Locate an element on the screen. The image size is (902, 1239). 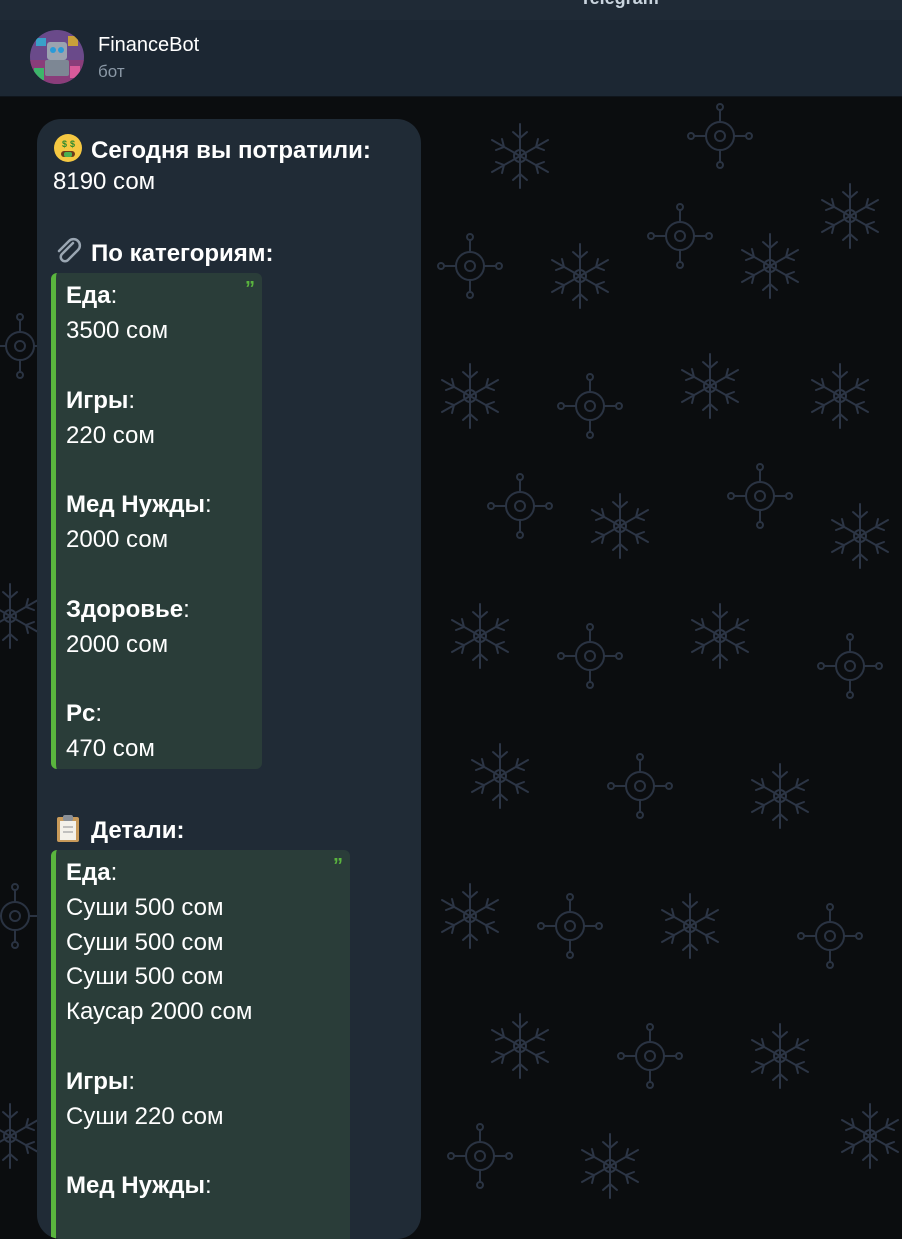
chat-title: FinanceBot is located at coordinates (149, 45).